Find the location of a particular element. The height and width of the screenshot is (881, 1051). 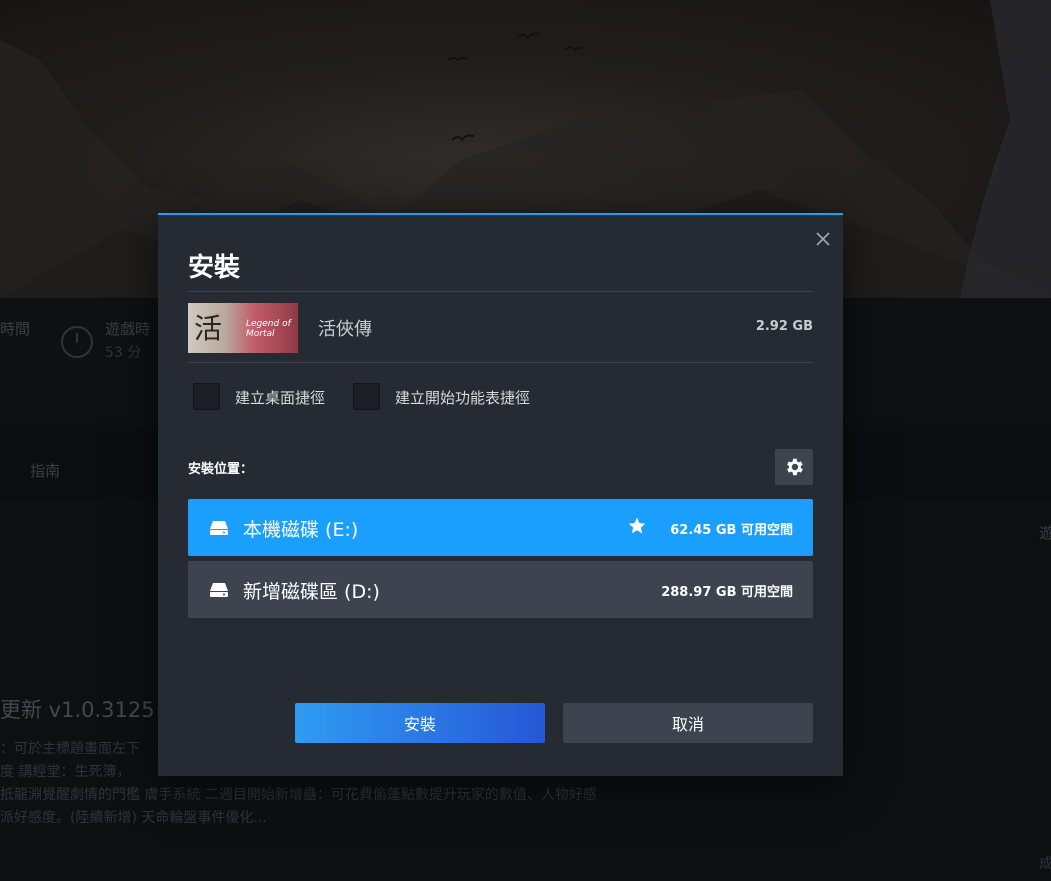

thumb-text: 活 is located at coordinates (208, 328).